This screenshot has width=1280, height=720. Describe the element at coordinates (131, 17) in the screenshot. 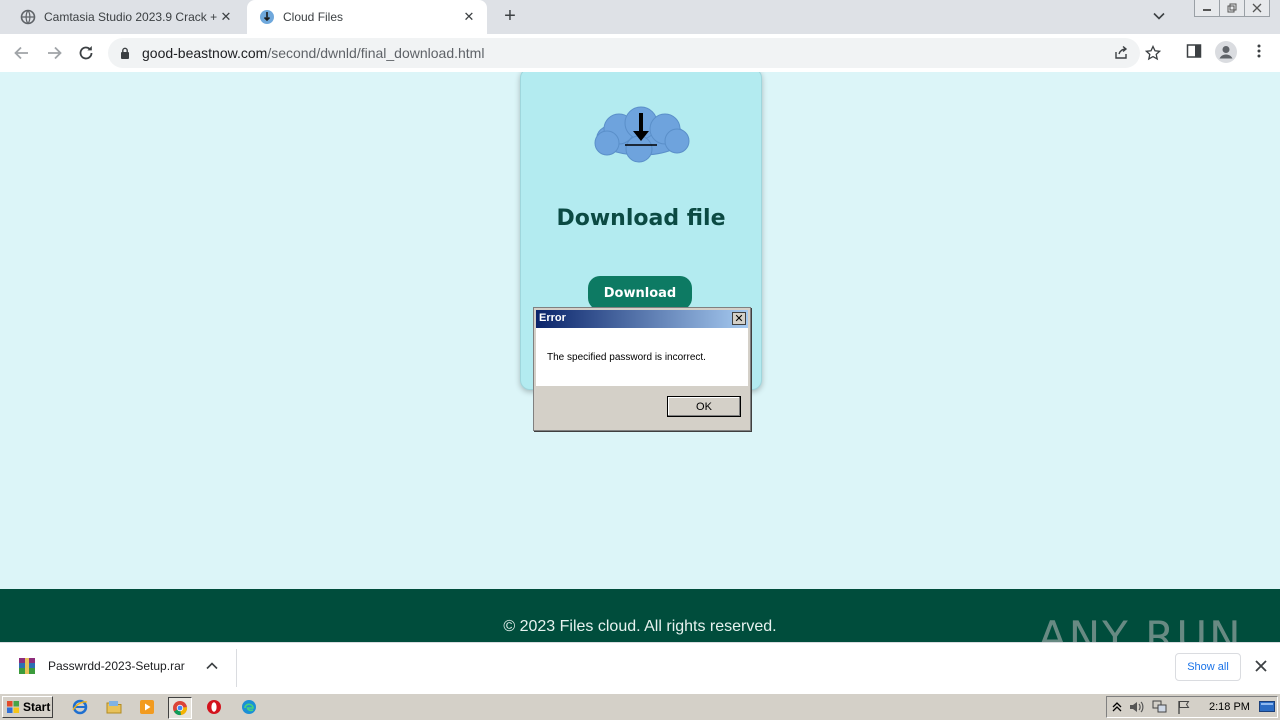

I see `tab-title: Camtasia Studio 2023.9 Crack + Serial` at that location.